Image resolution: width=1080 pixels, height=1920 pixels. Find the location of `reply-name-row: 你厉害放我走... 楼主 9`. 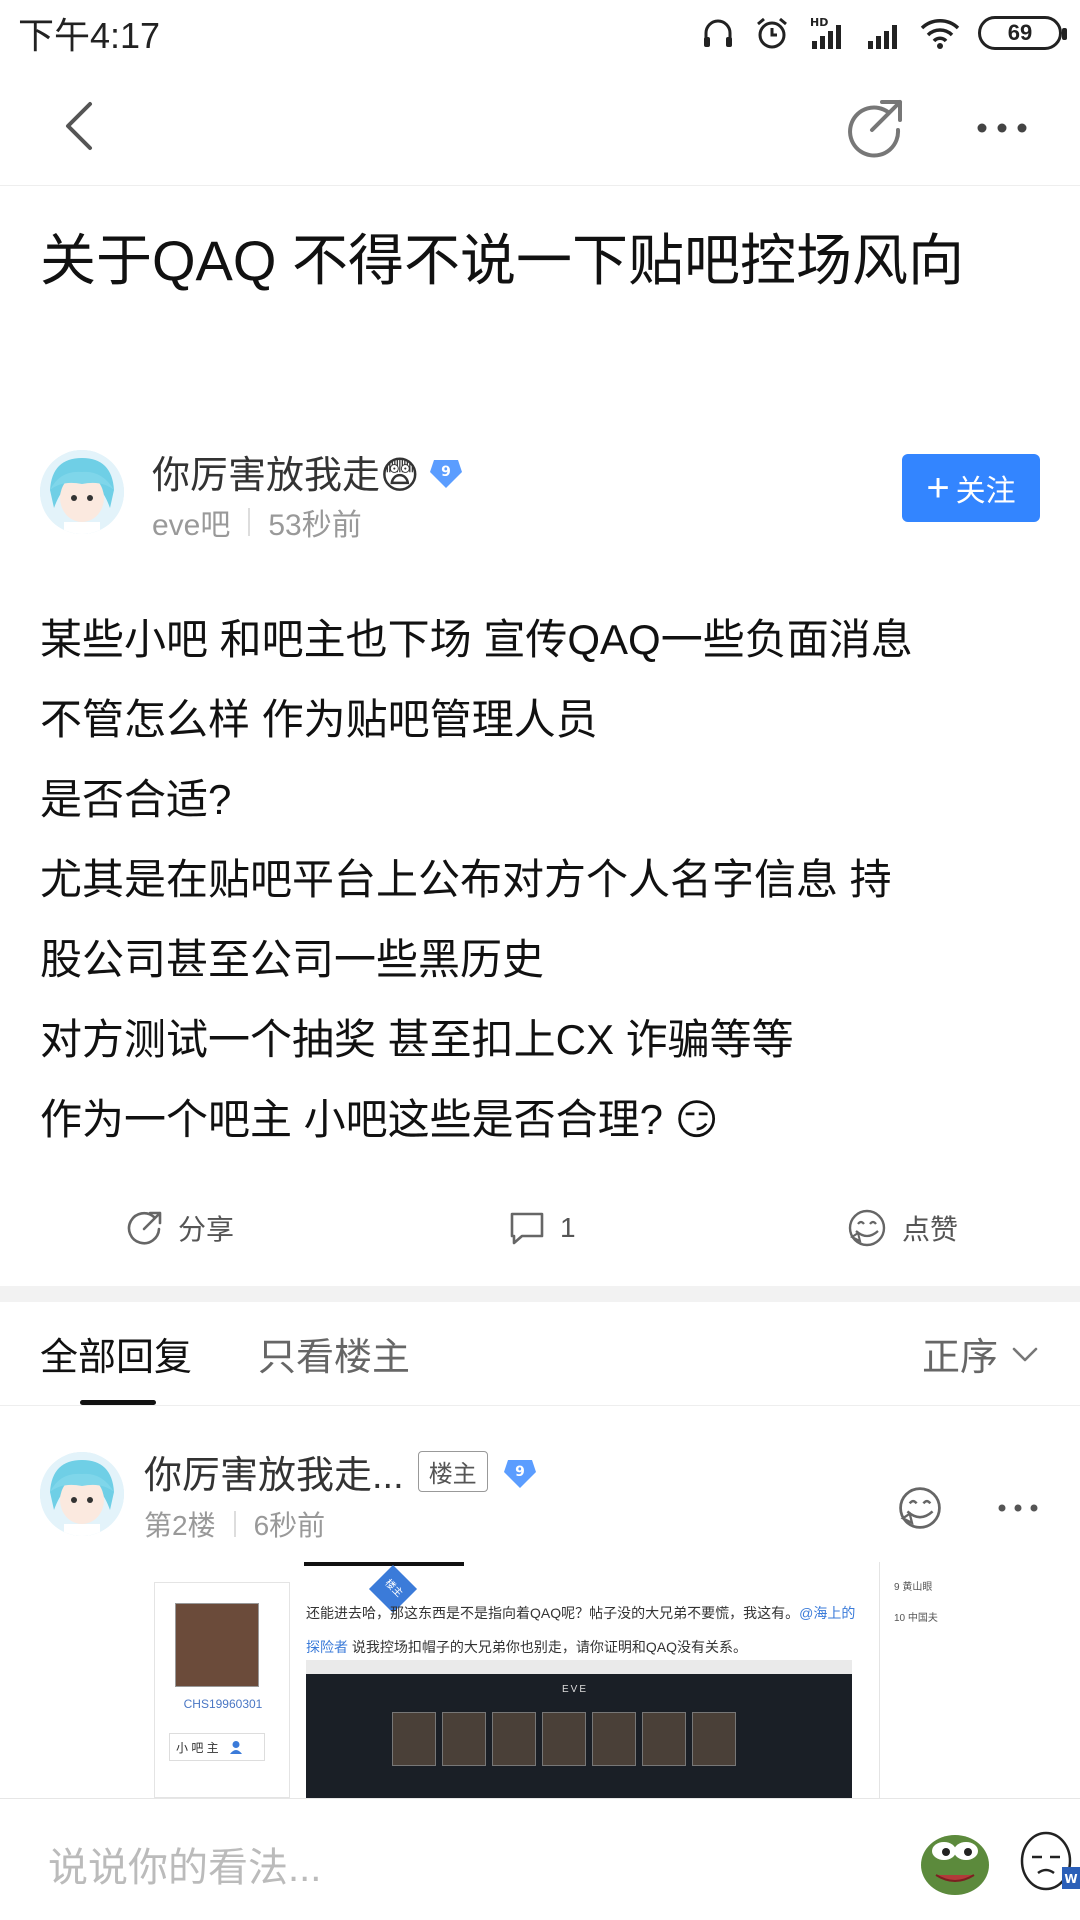

reply-name-row: 你厉害放我走... 楼主 9 is located at coordinates (341, 1471).